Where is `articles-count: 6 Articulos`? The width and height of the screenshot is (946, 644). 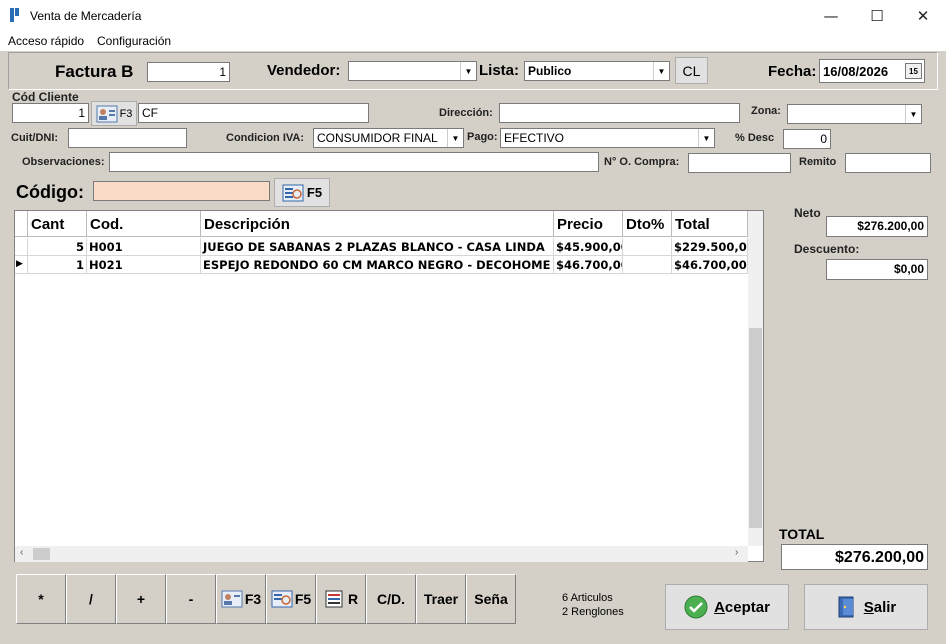
articles-count: 6 Articulos is located at coordinates (587, 598).